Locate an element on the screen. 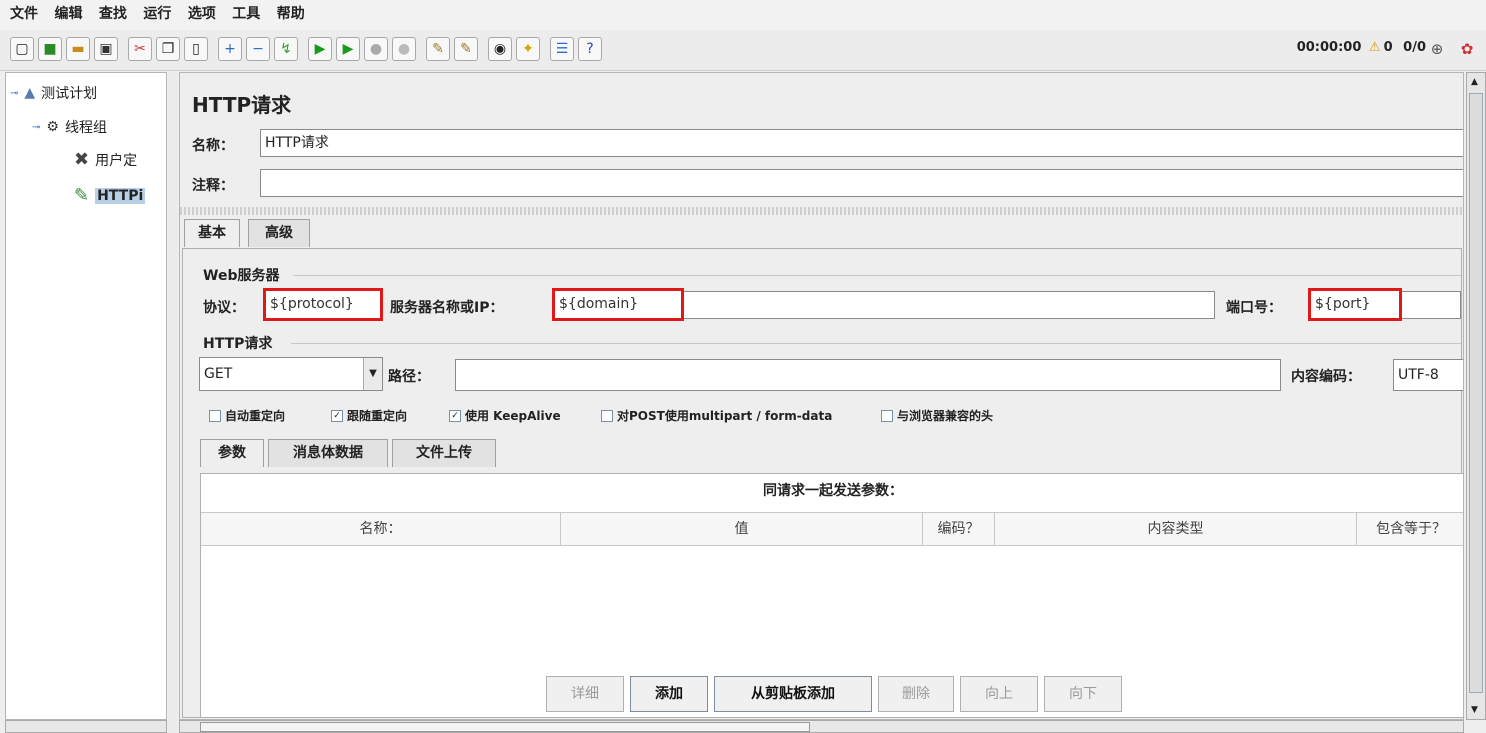  clear-icon: ✎ is located at coordinates (438, 49).